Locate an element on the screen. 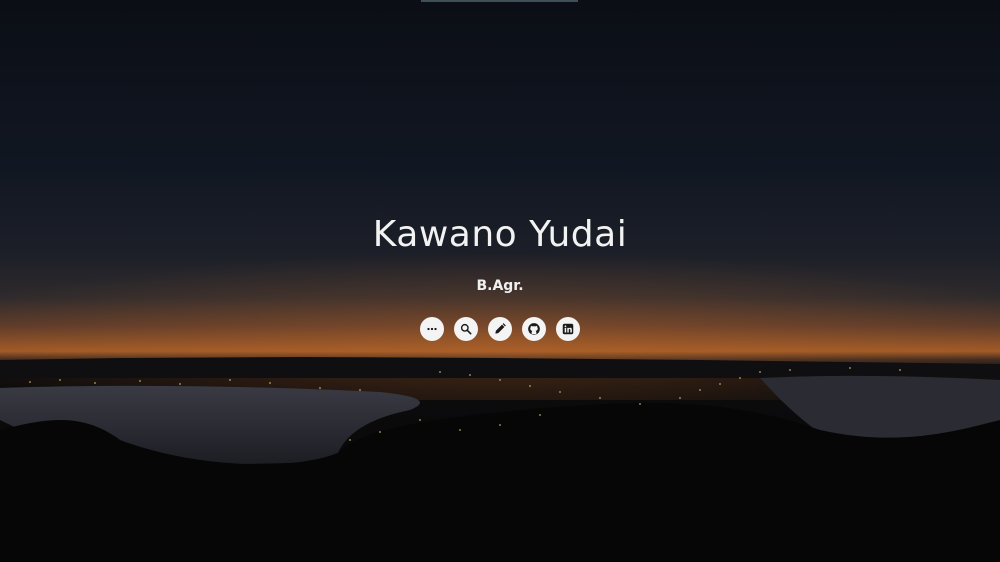 The height and width of the screenshot is (562, 1000). github-icon is located at coordinates (534, 329).